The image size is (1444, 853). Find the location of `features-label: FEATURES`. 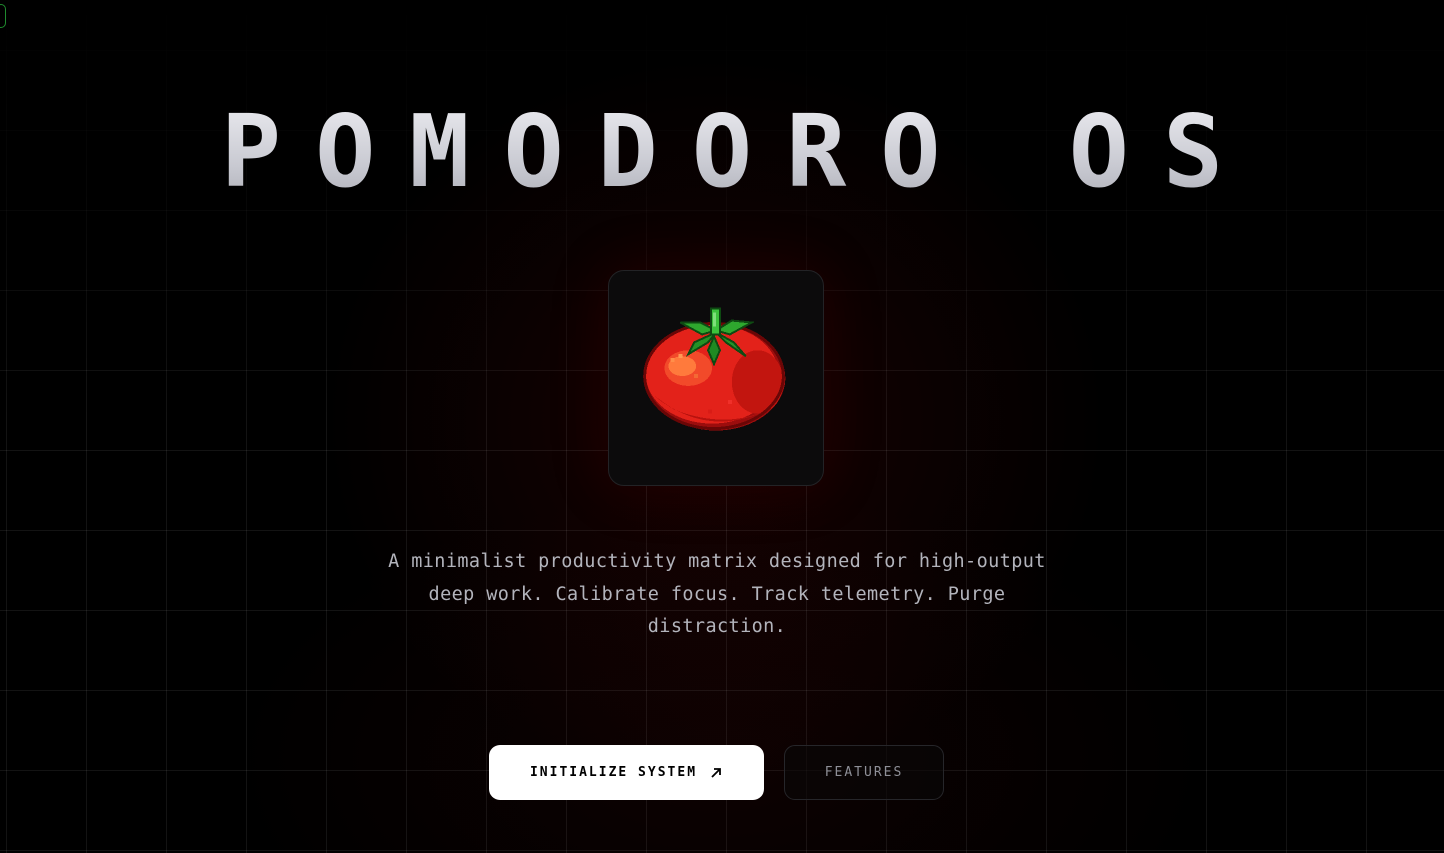

features-label: FEATURES is located at coordinates (864, 772).